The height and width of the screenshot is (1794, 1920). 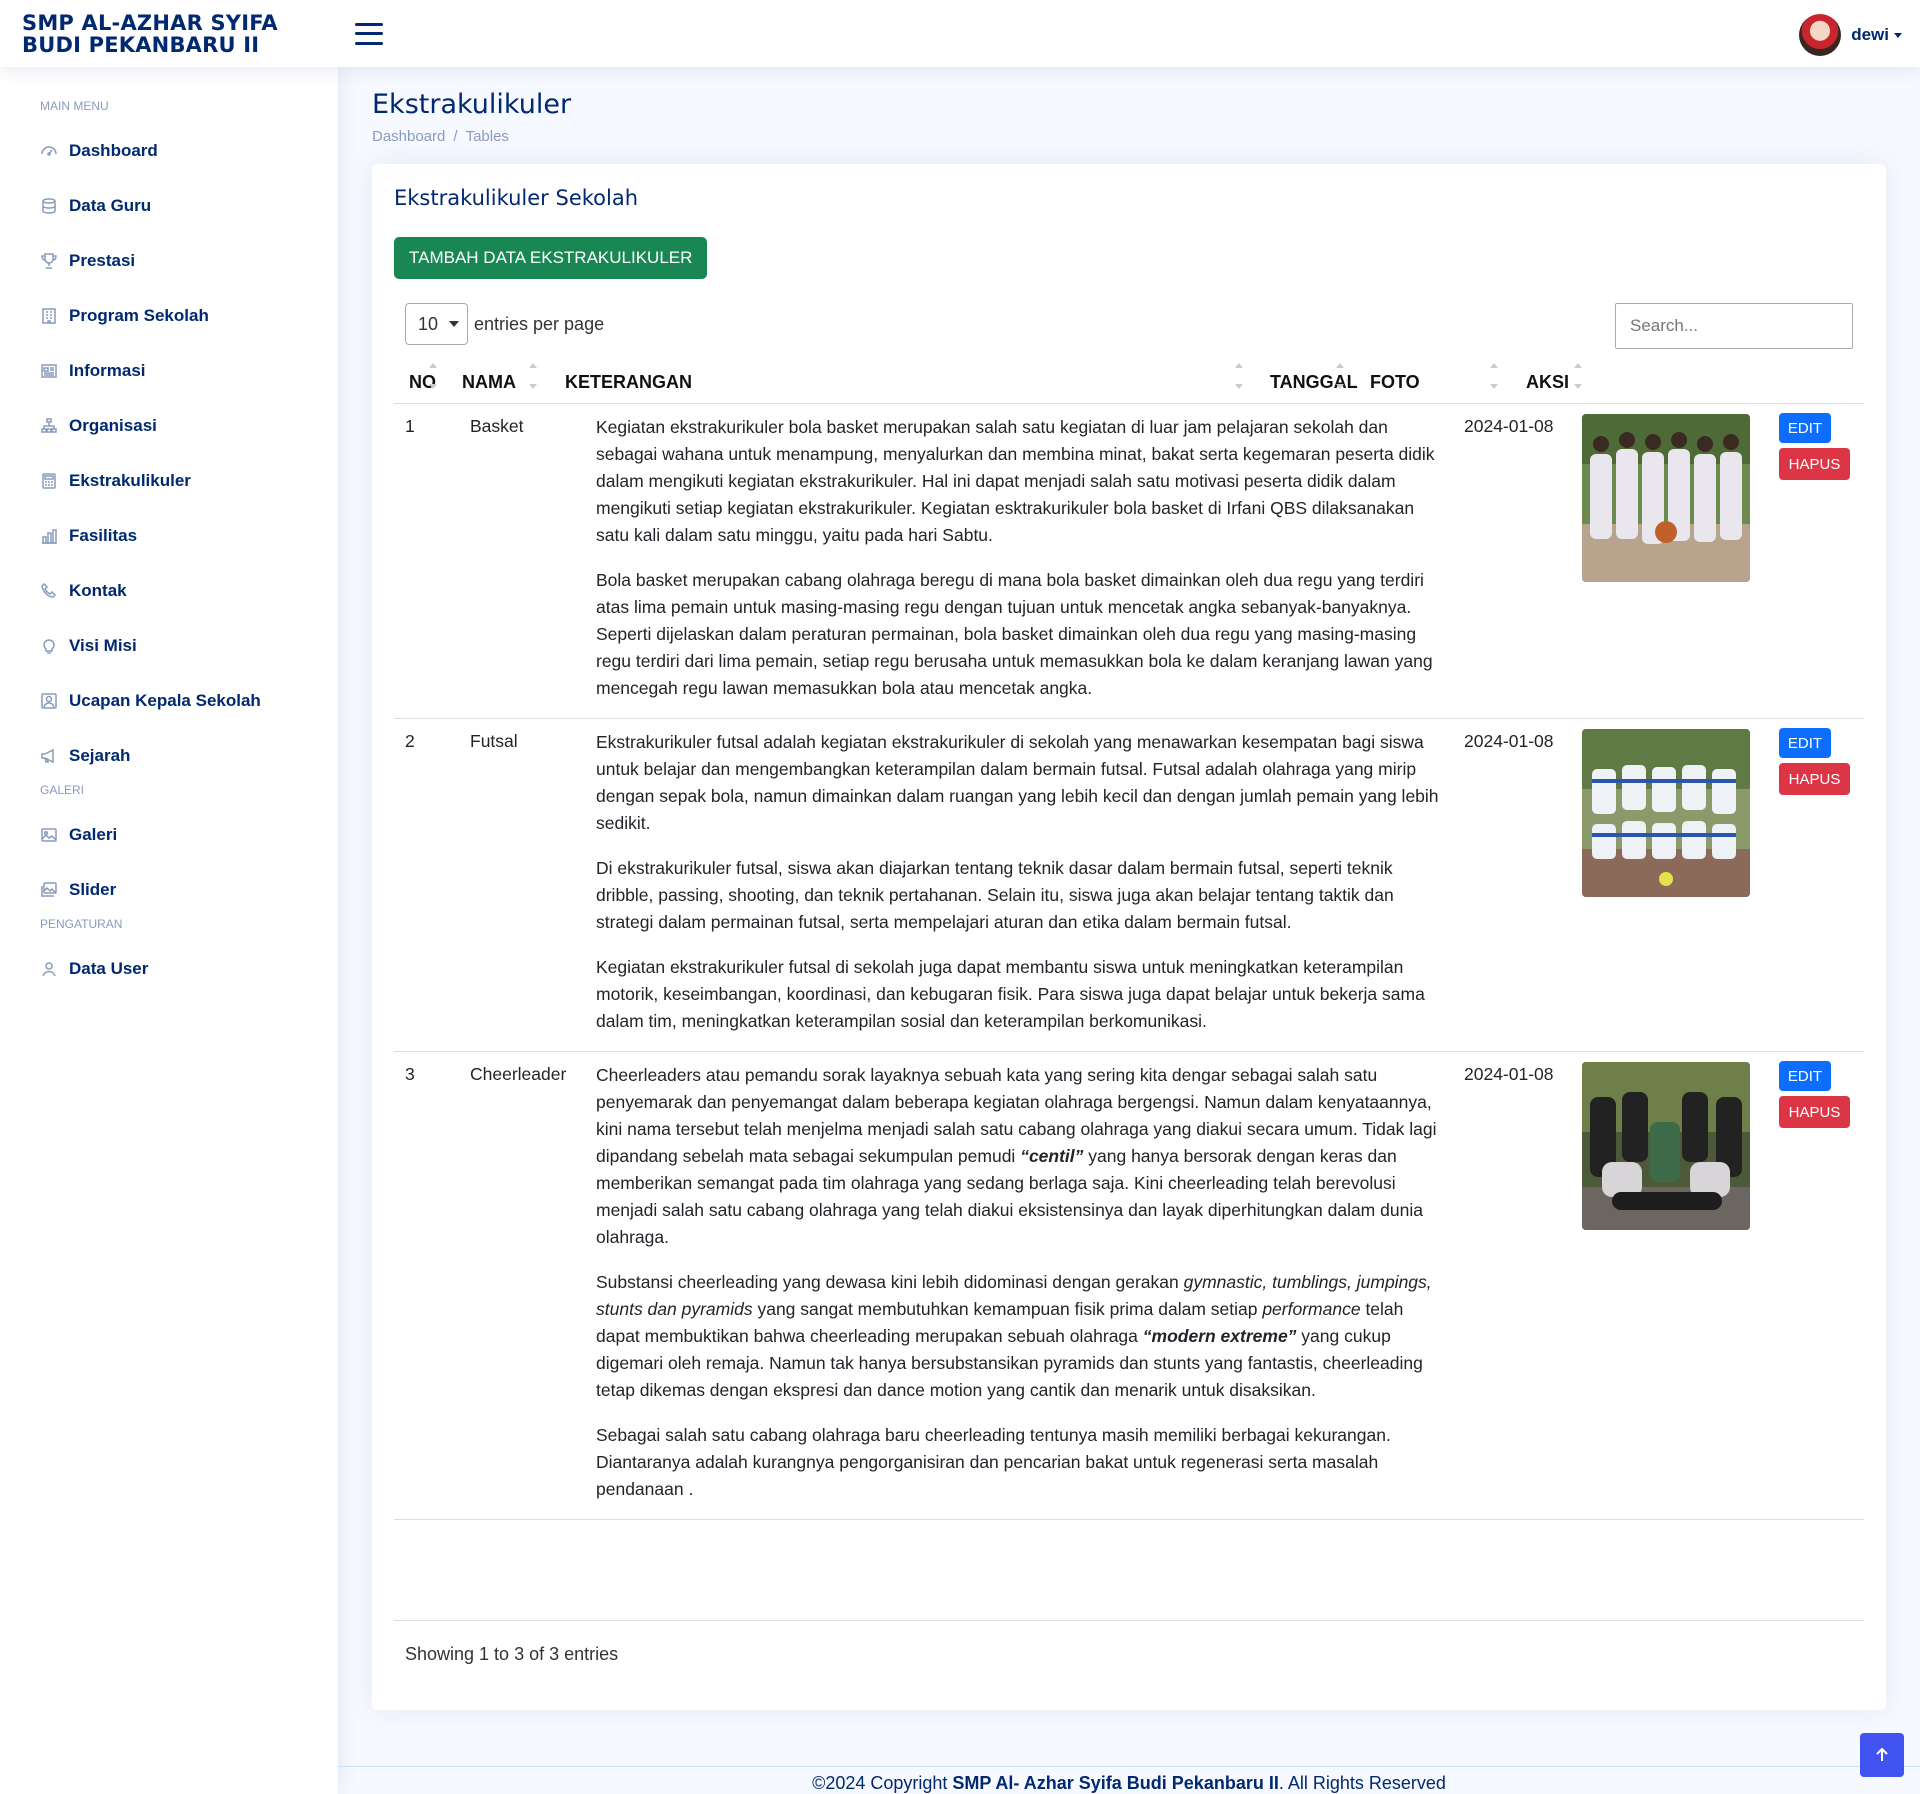 I want to click on sort-foto-icon, so click(x=1495, y=376).